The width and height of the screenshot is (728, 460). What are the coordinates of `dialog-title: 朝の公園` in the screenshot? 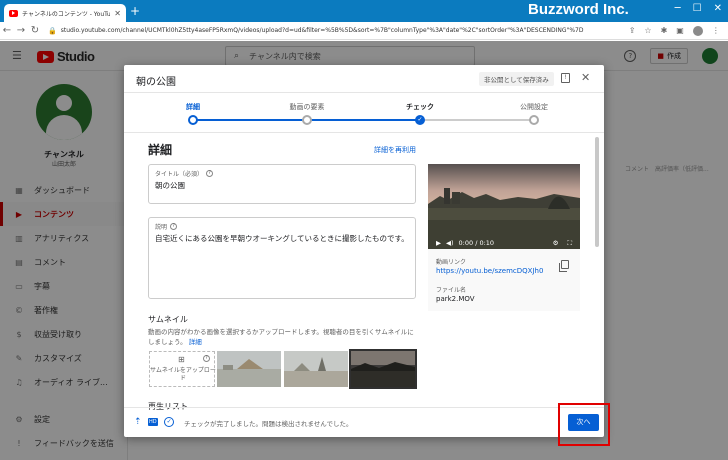 It's located at (156, 82).